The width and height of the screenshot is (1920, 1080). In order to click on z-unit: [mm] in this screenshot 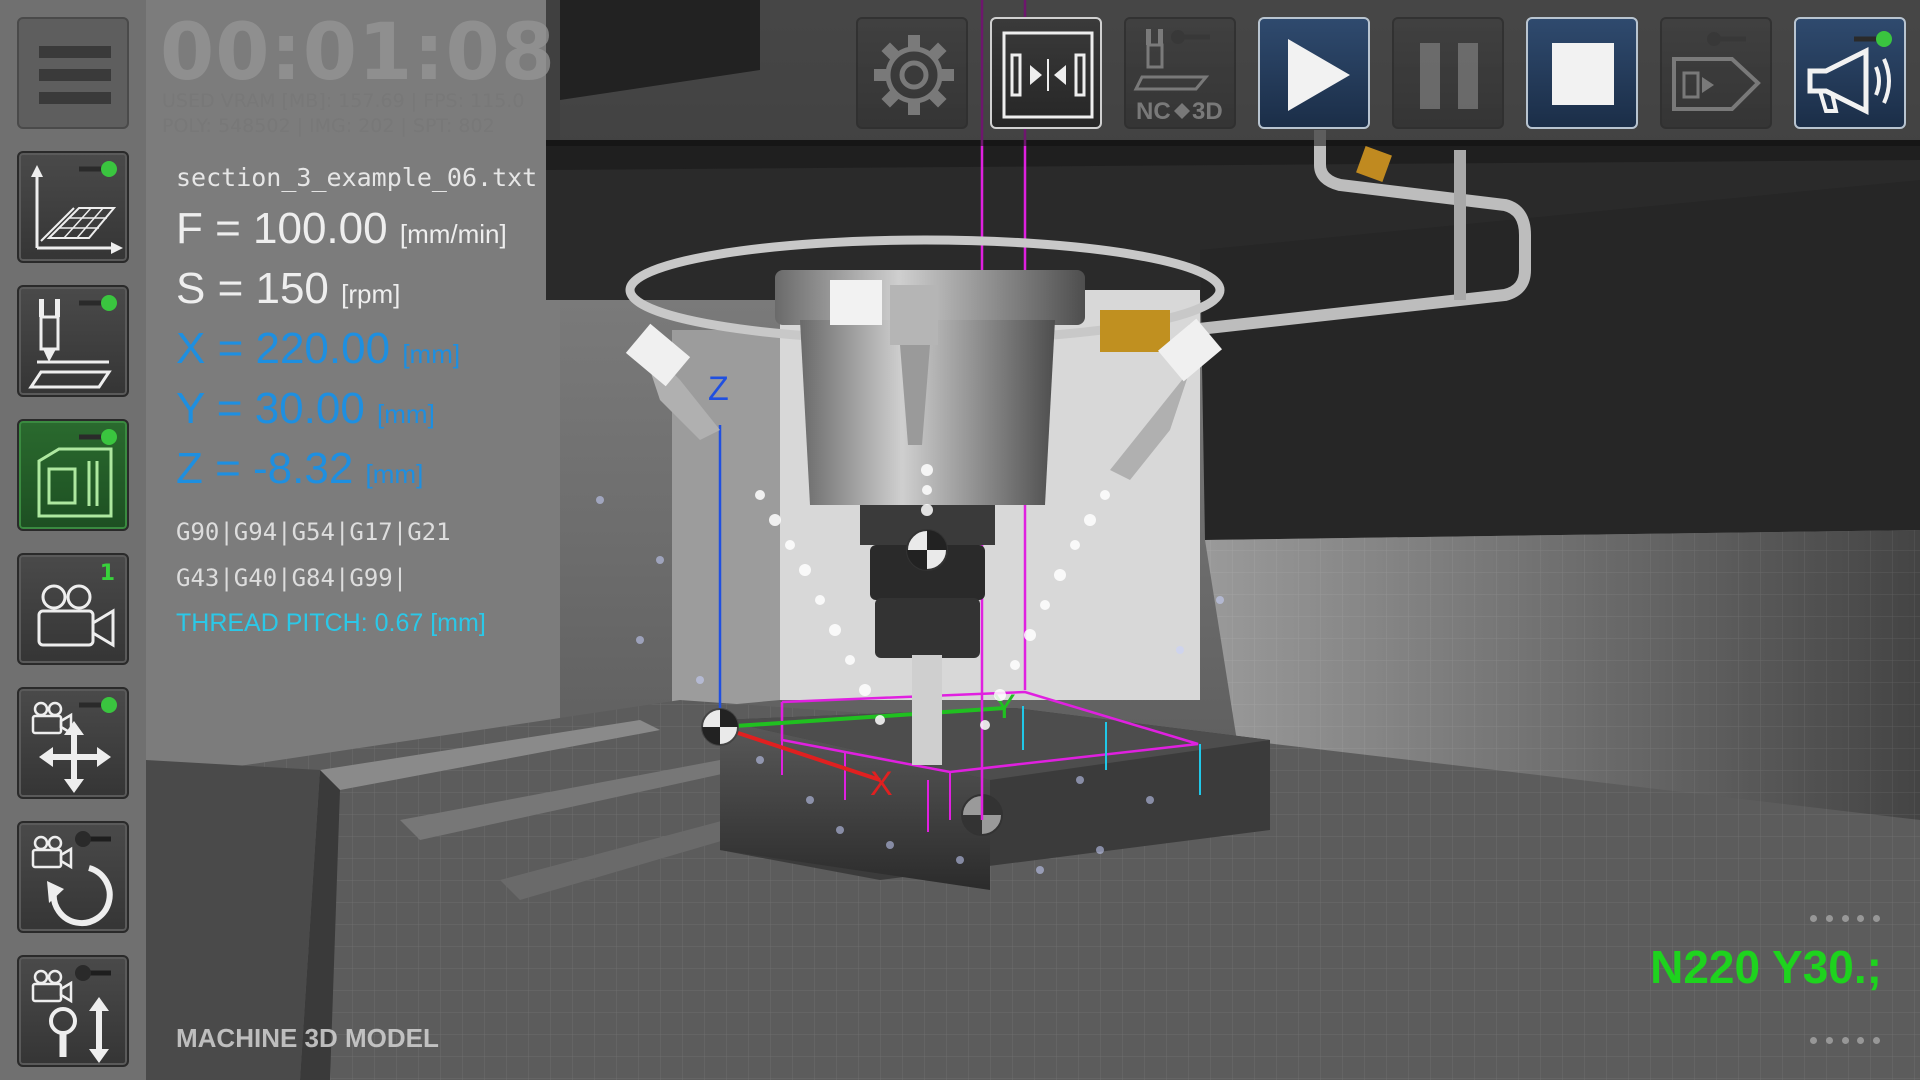, I will do `click(394, 474)`.